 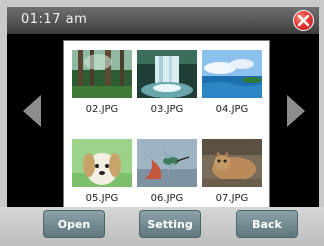 What do you see at coordinates (167, 109) in the screenshot?
I see `thumbnail-label: 03.JPG` at bounding box center [167, 109].